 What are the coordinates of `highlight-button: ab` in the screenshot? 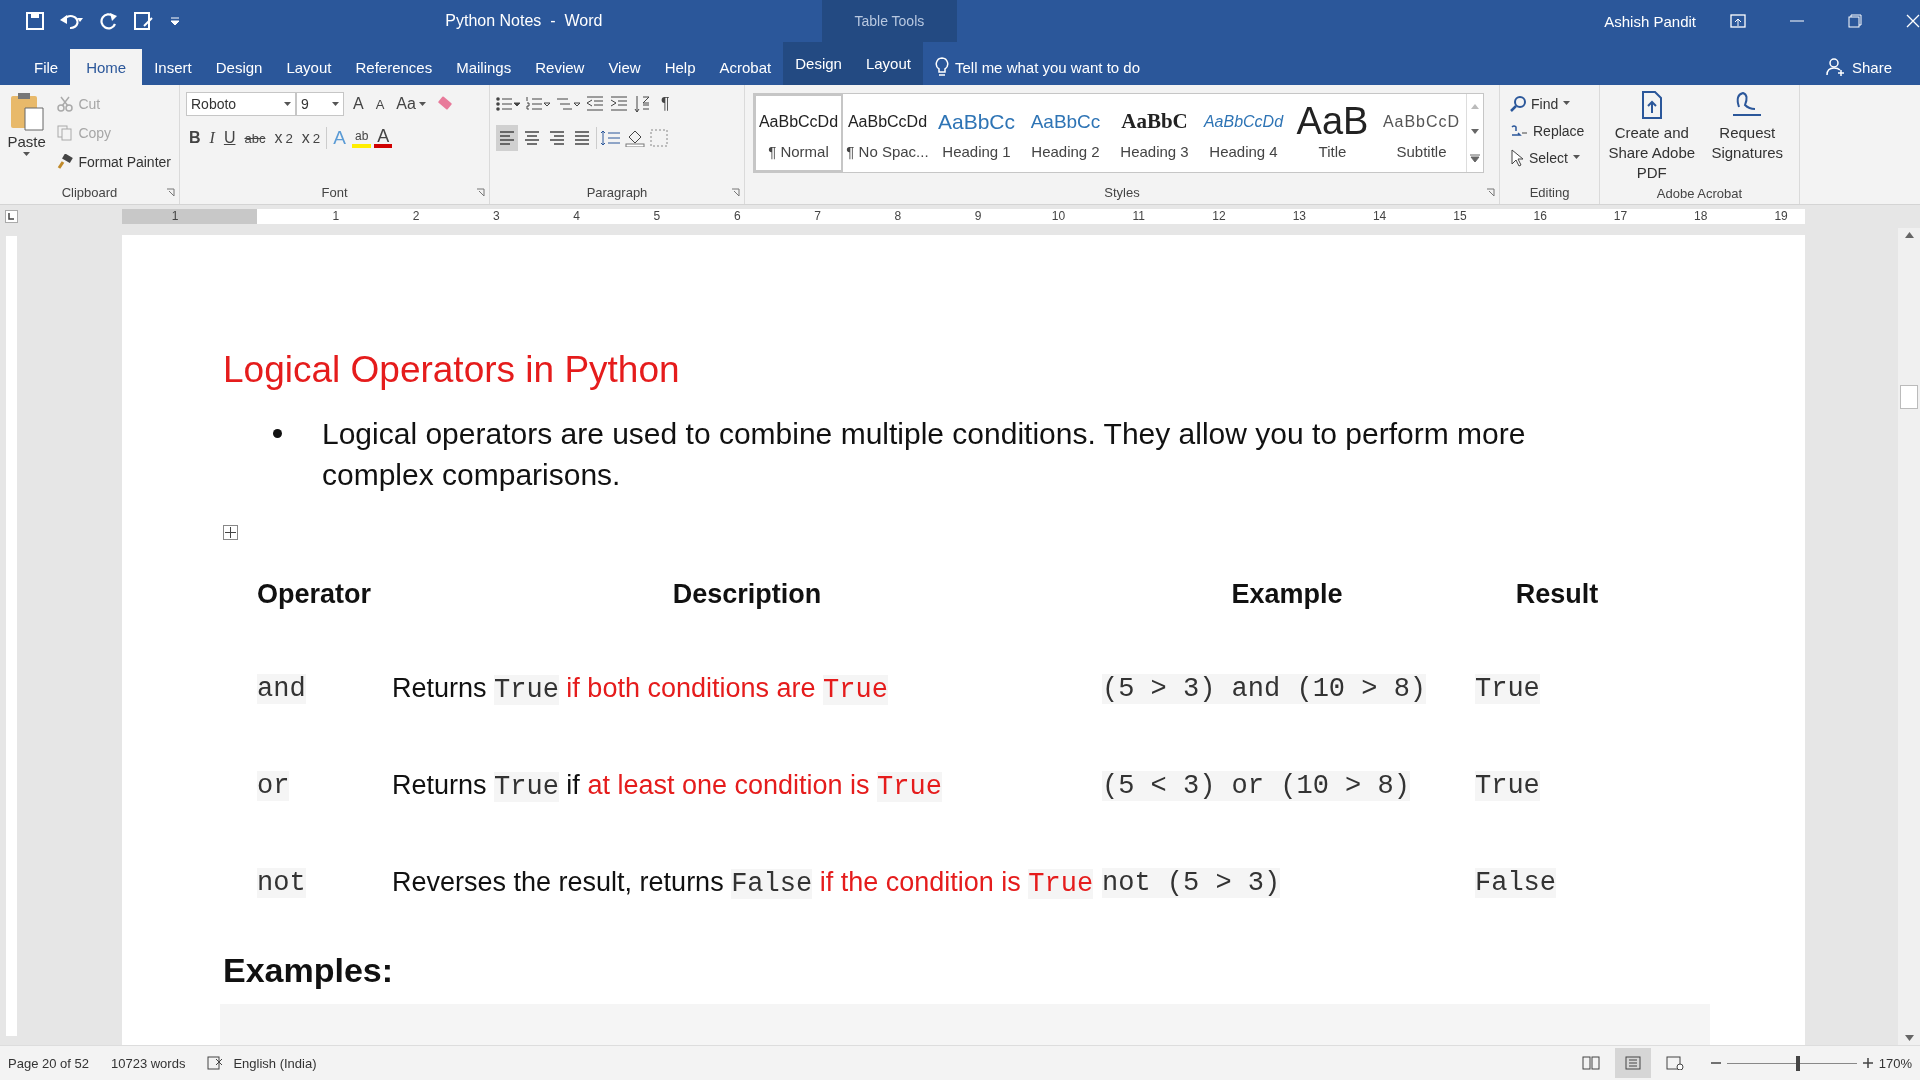 It's located at (361, 138).